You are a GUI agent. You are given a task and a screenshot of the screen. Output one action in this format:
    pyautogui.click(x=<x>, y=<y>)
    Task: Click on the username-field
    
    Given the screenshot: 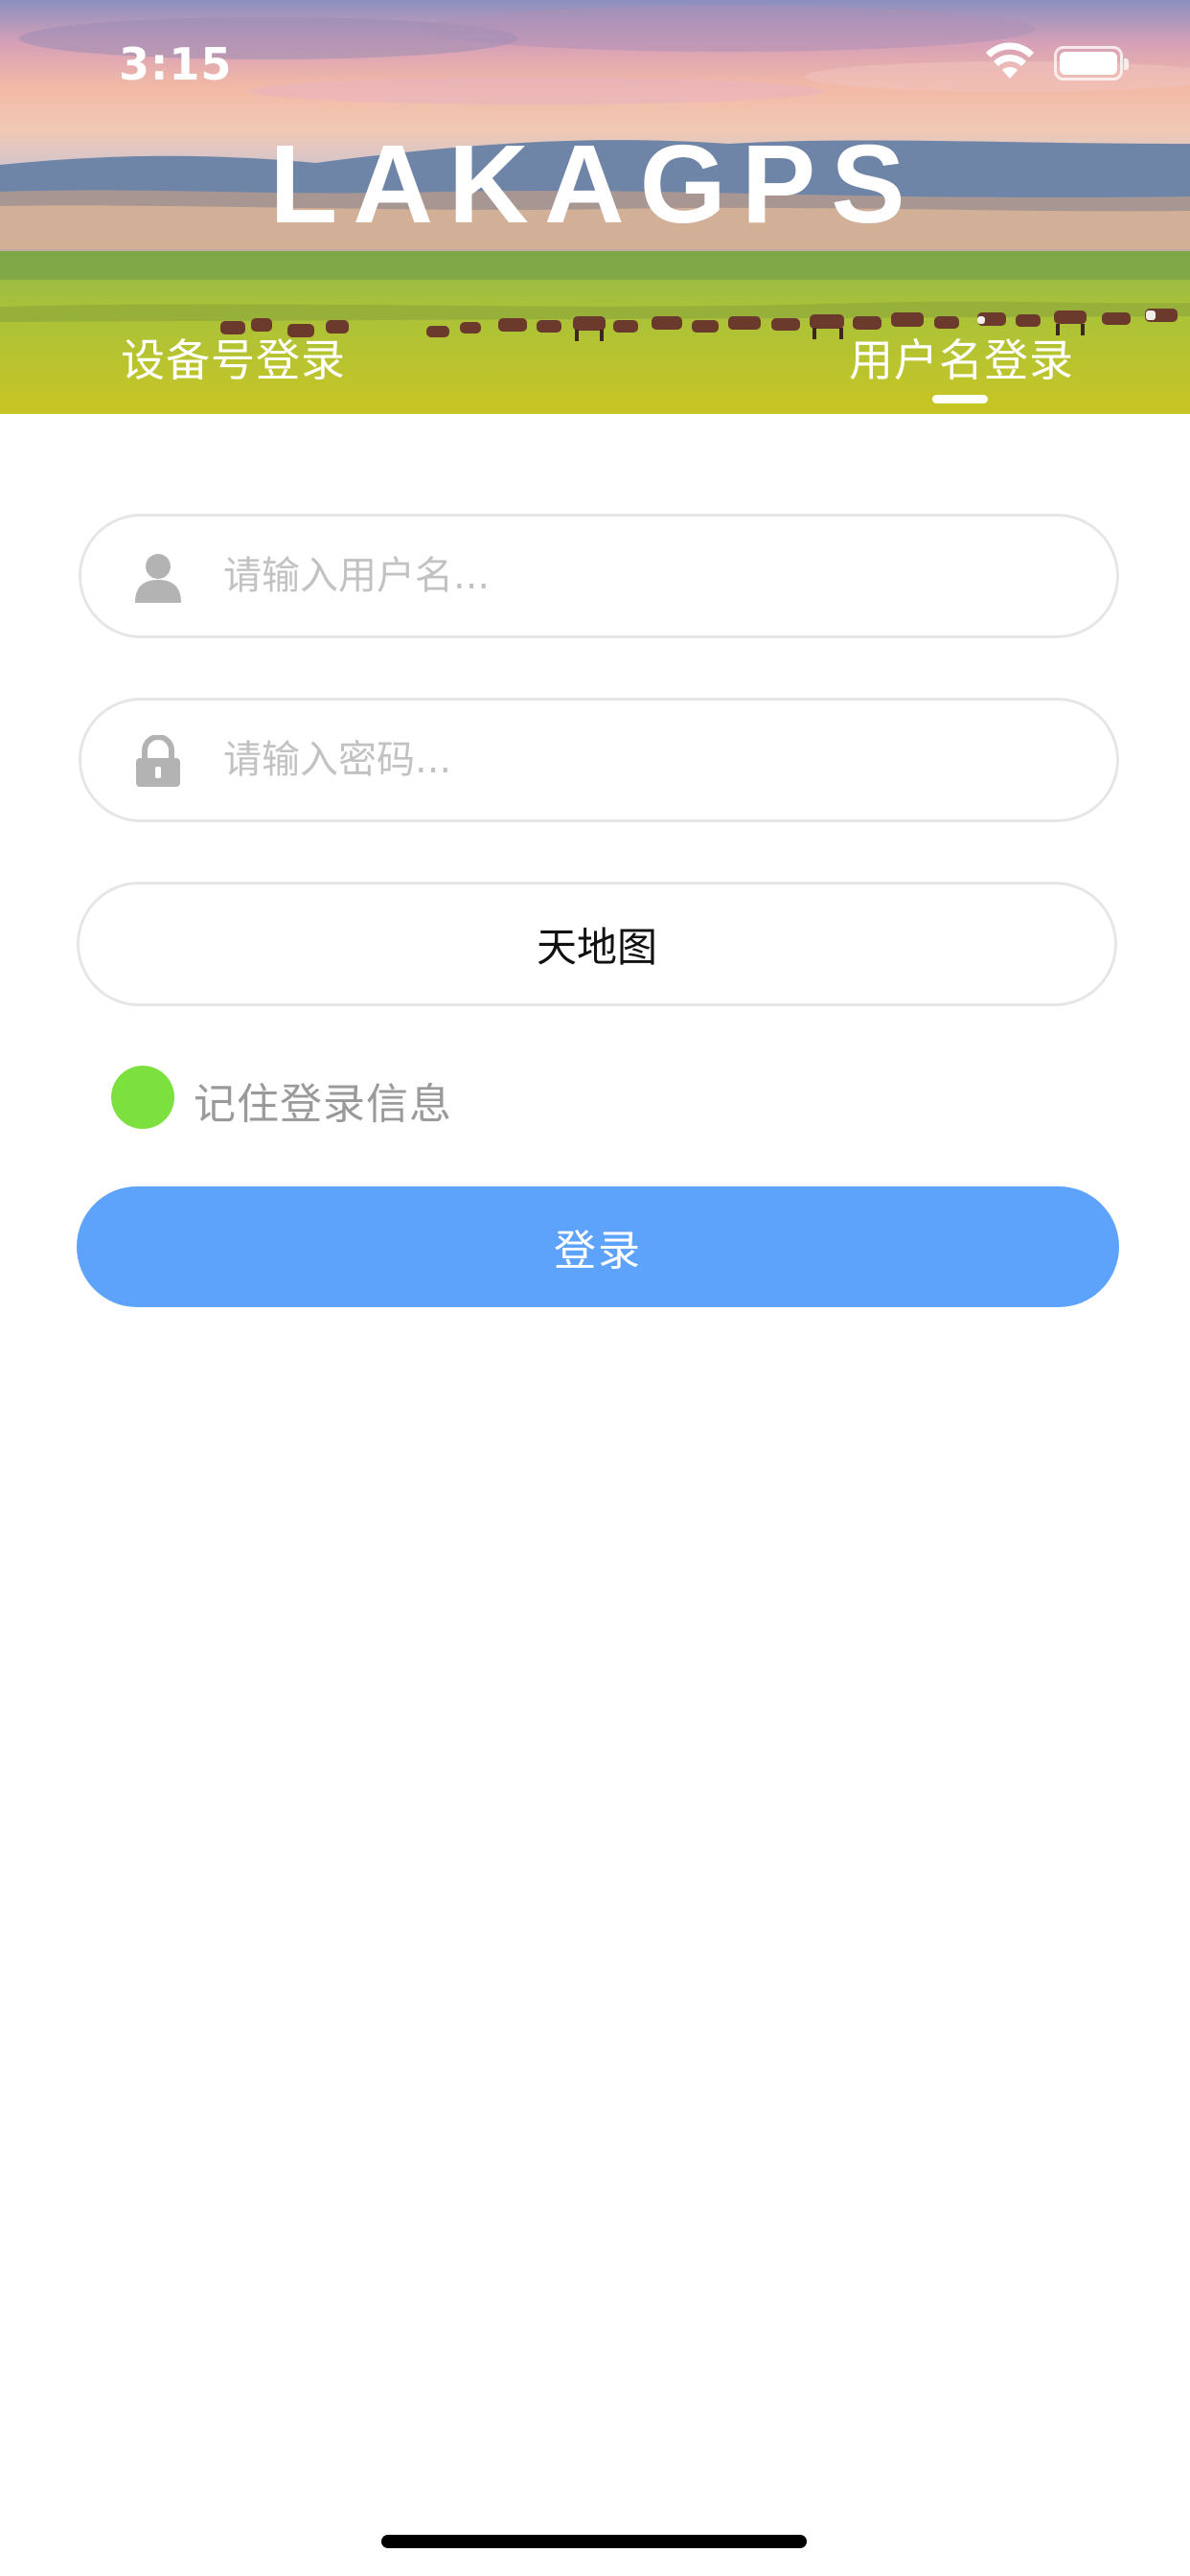 What is the action you would take?
    pyautogui.click(x=599, y=576)
    